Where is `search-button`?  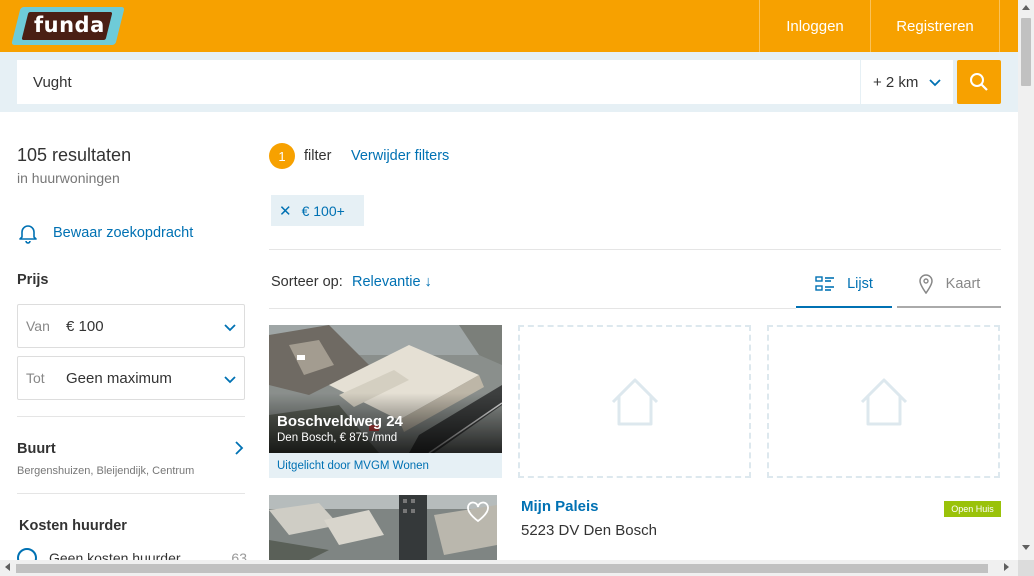 search-button is located at coordinates (979, 82).